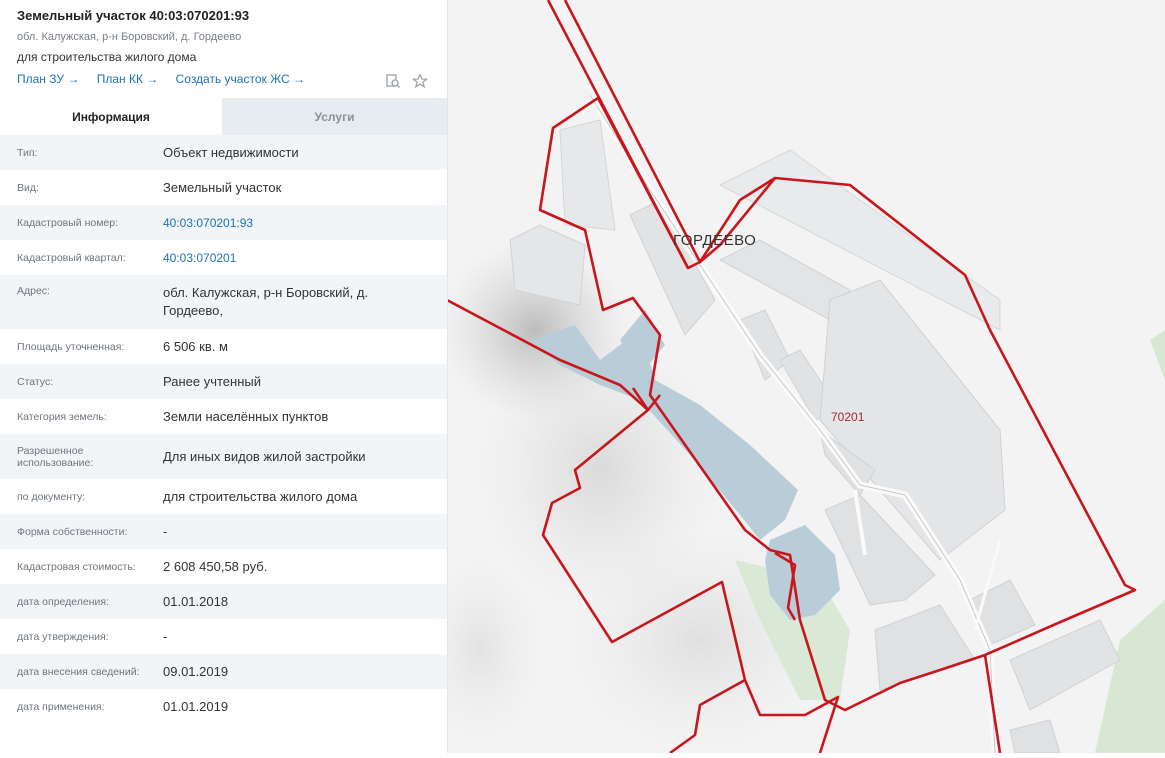 The image size is (1165, 758). I want to click on row-value: 2 608 450,58 руб., so click(215, 566).